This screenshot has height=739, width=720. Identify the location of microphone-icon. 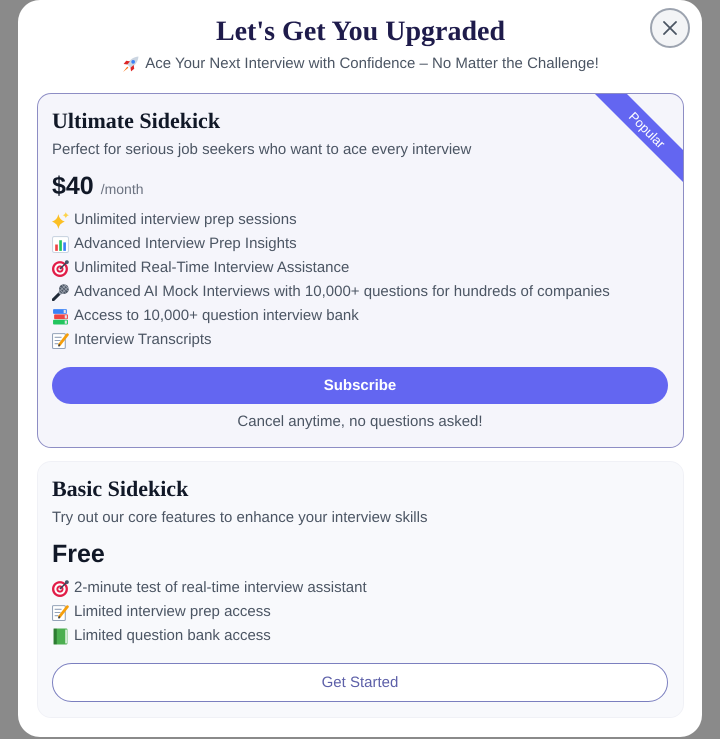
(60, 292).